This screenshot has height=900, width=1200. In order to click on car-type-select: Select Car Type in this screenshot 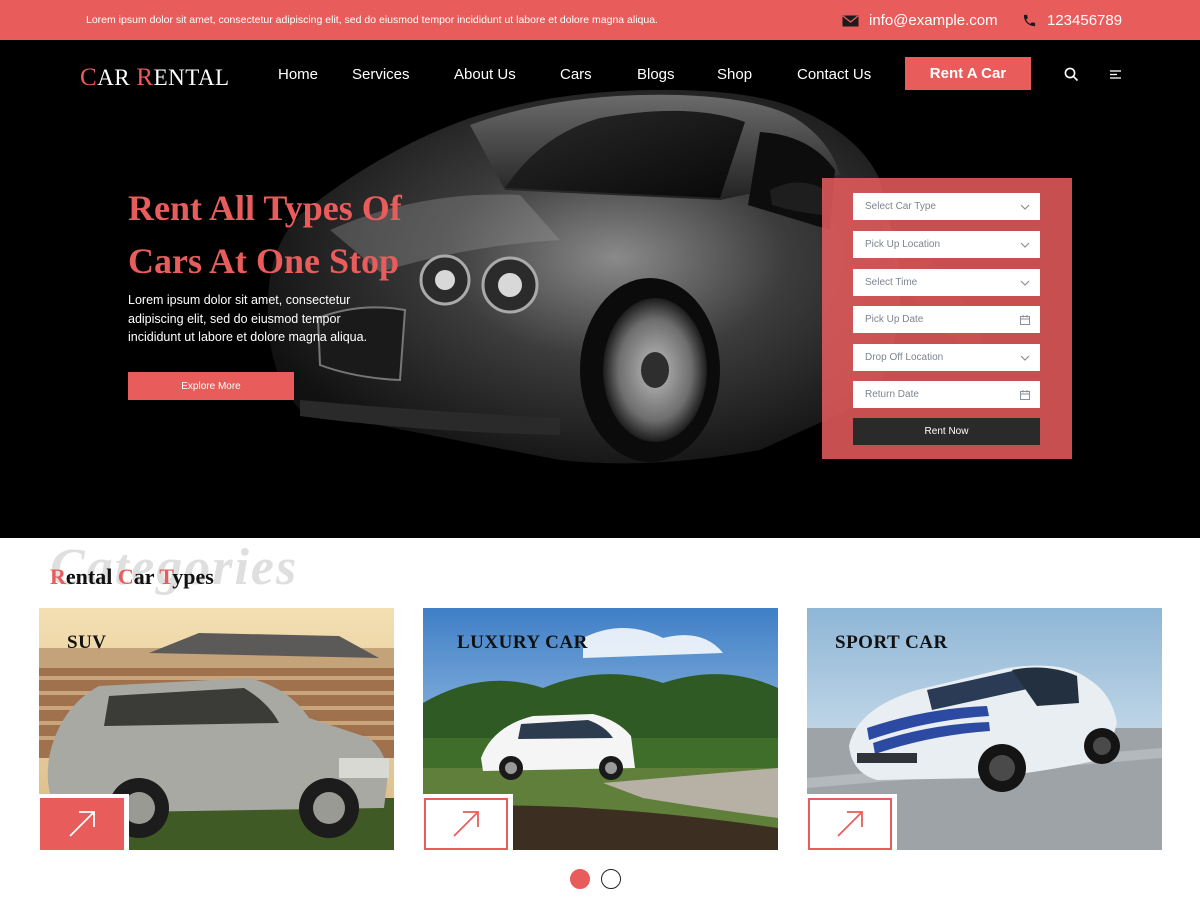, I will do `click(946, 206)`.